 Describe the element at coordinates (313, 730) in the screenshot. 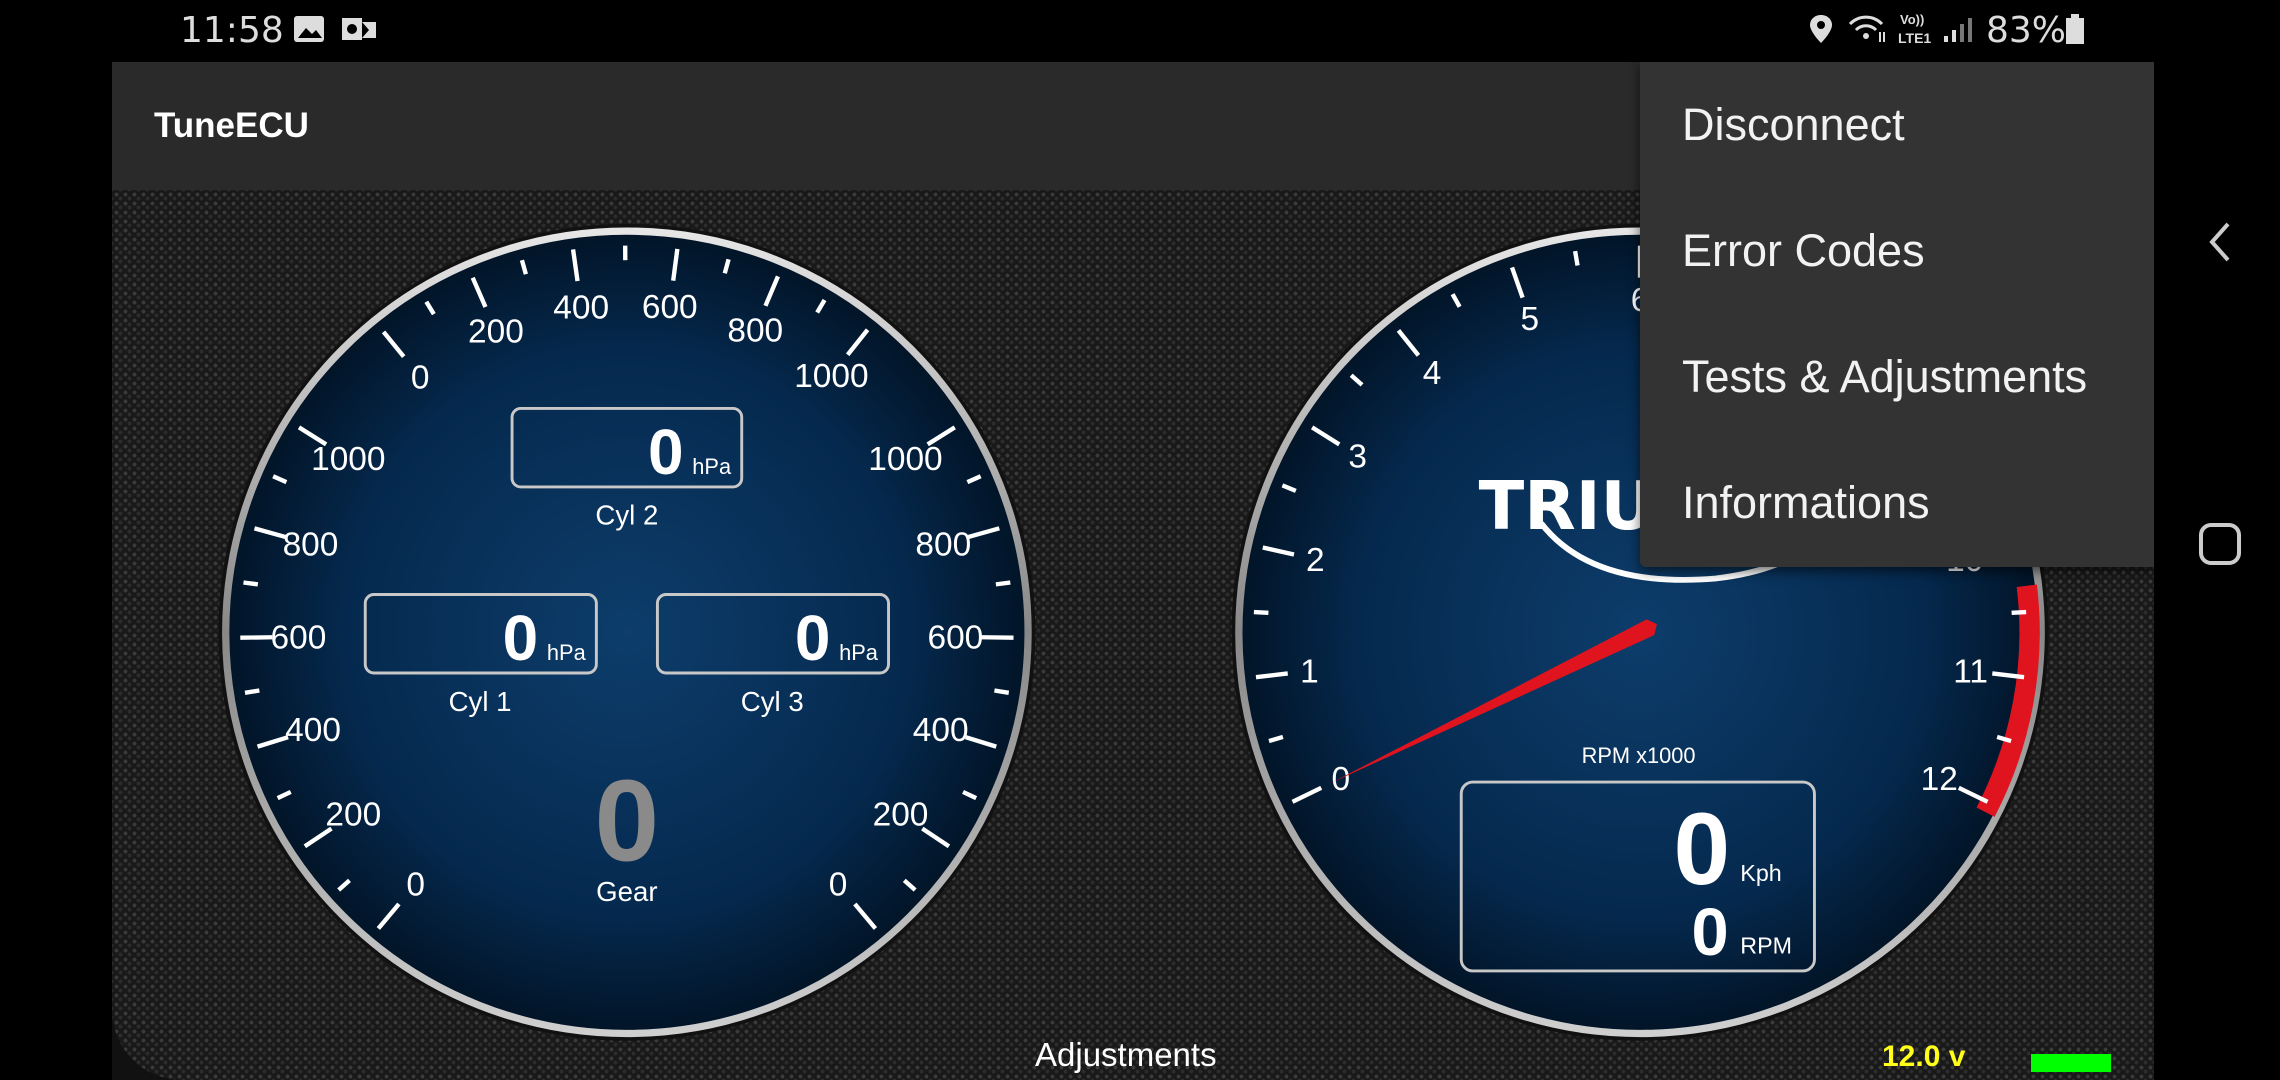

I see `left-scale-tick-label: 400` at that location.